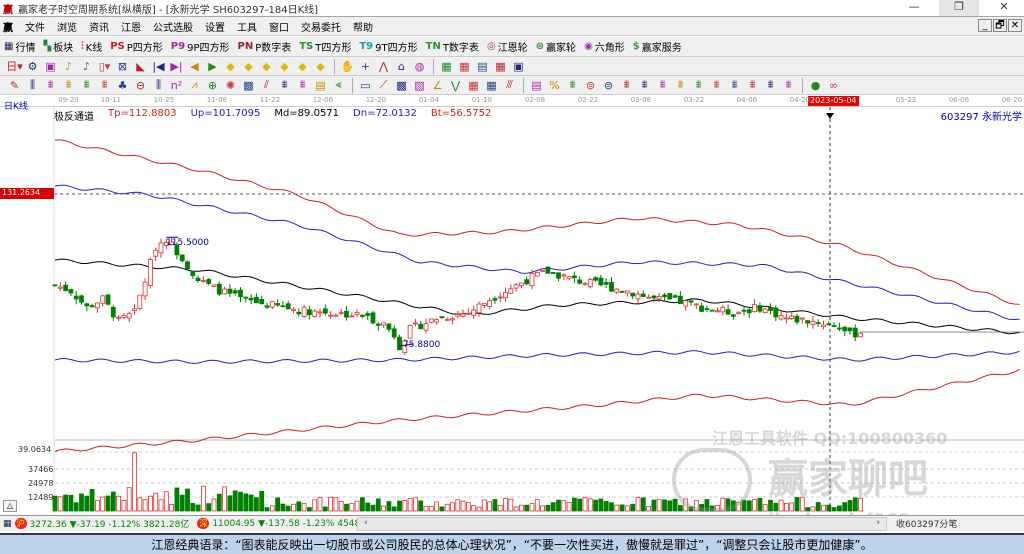 Image resolution: width=1024 pixels, height=554 pixels. What do you see at coordinates (366, 524) in the screenshot?
I see `scroll-left-icon: ‹` at bounding box center [366, 524].